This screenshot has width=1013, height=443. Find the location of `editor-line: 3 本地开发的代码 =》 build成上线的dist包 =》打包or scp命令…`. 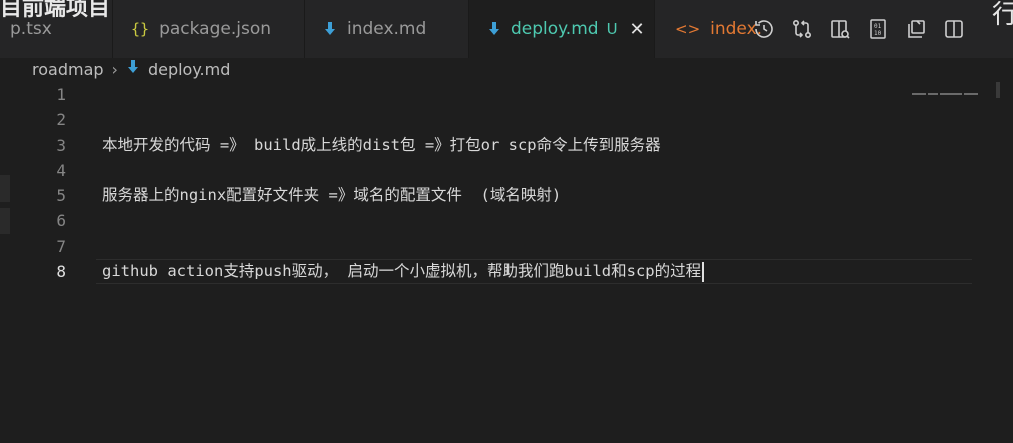

editor-line: 3 本地开发的代码 =》 build成上线的dist包 =》打包or scp命令… is located at coordinates (506, 145).